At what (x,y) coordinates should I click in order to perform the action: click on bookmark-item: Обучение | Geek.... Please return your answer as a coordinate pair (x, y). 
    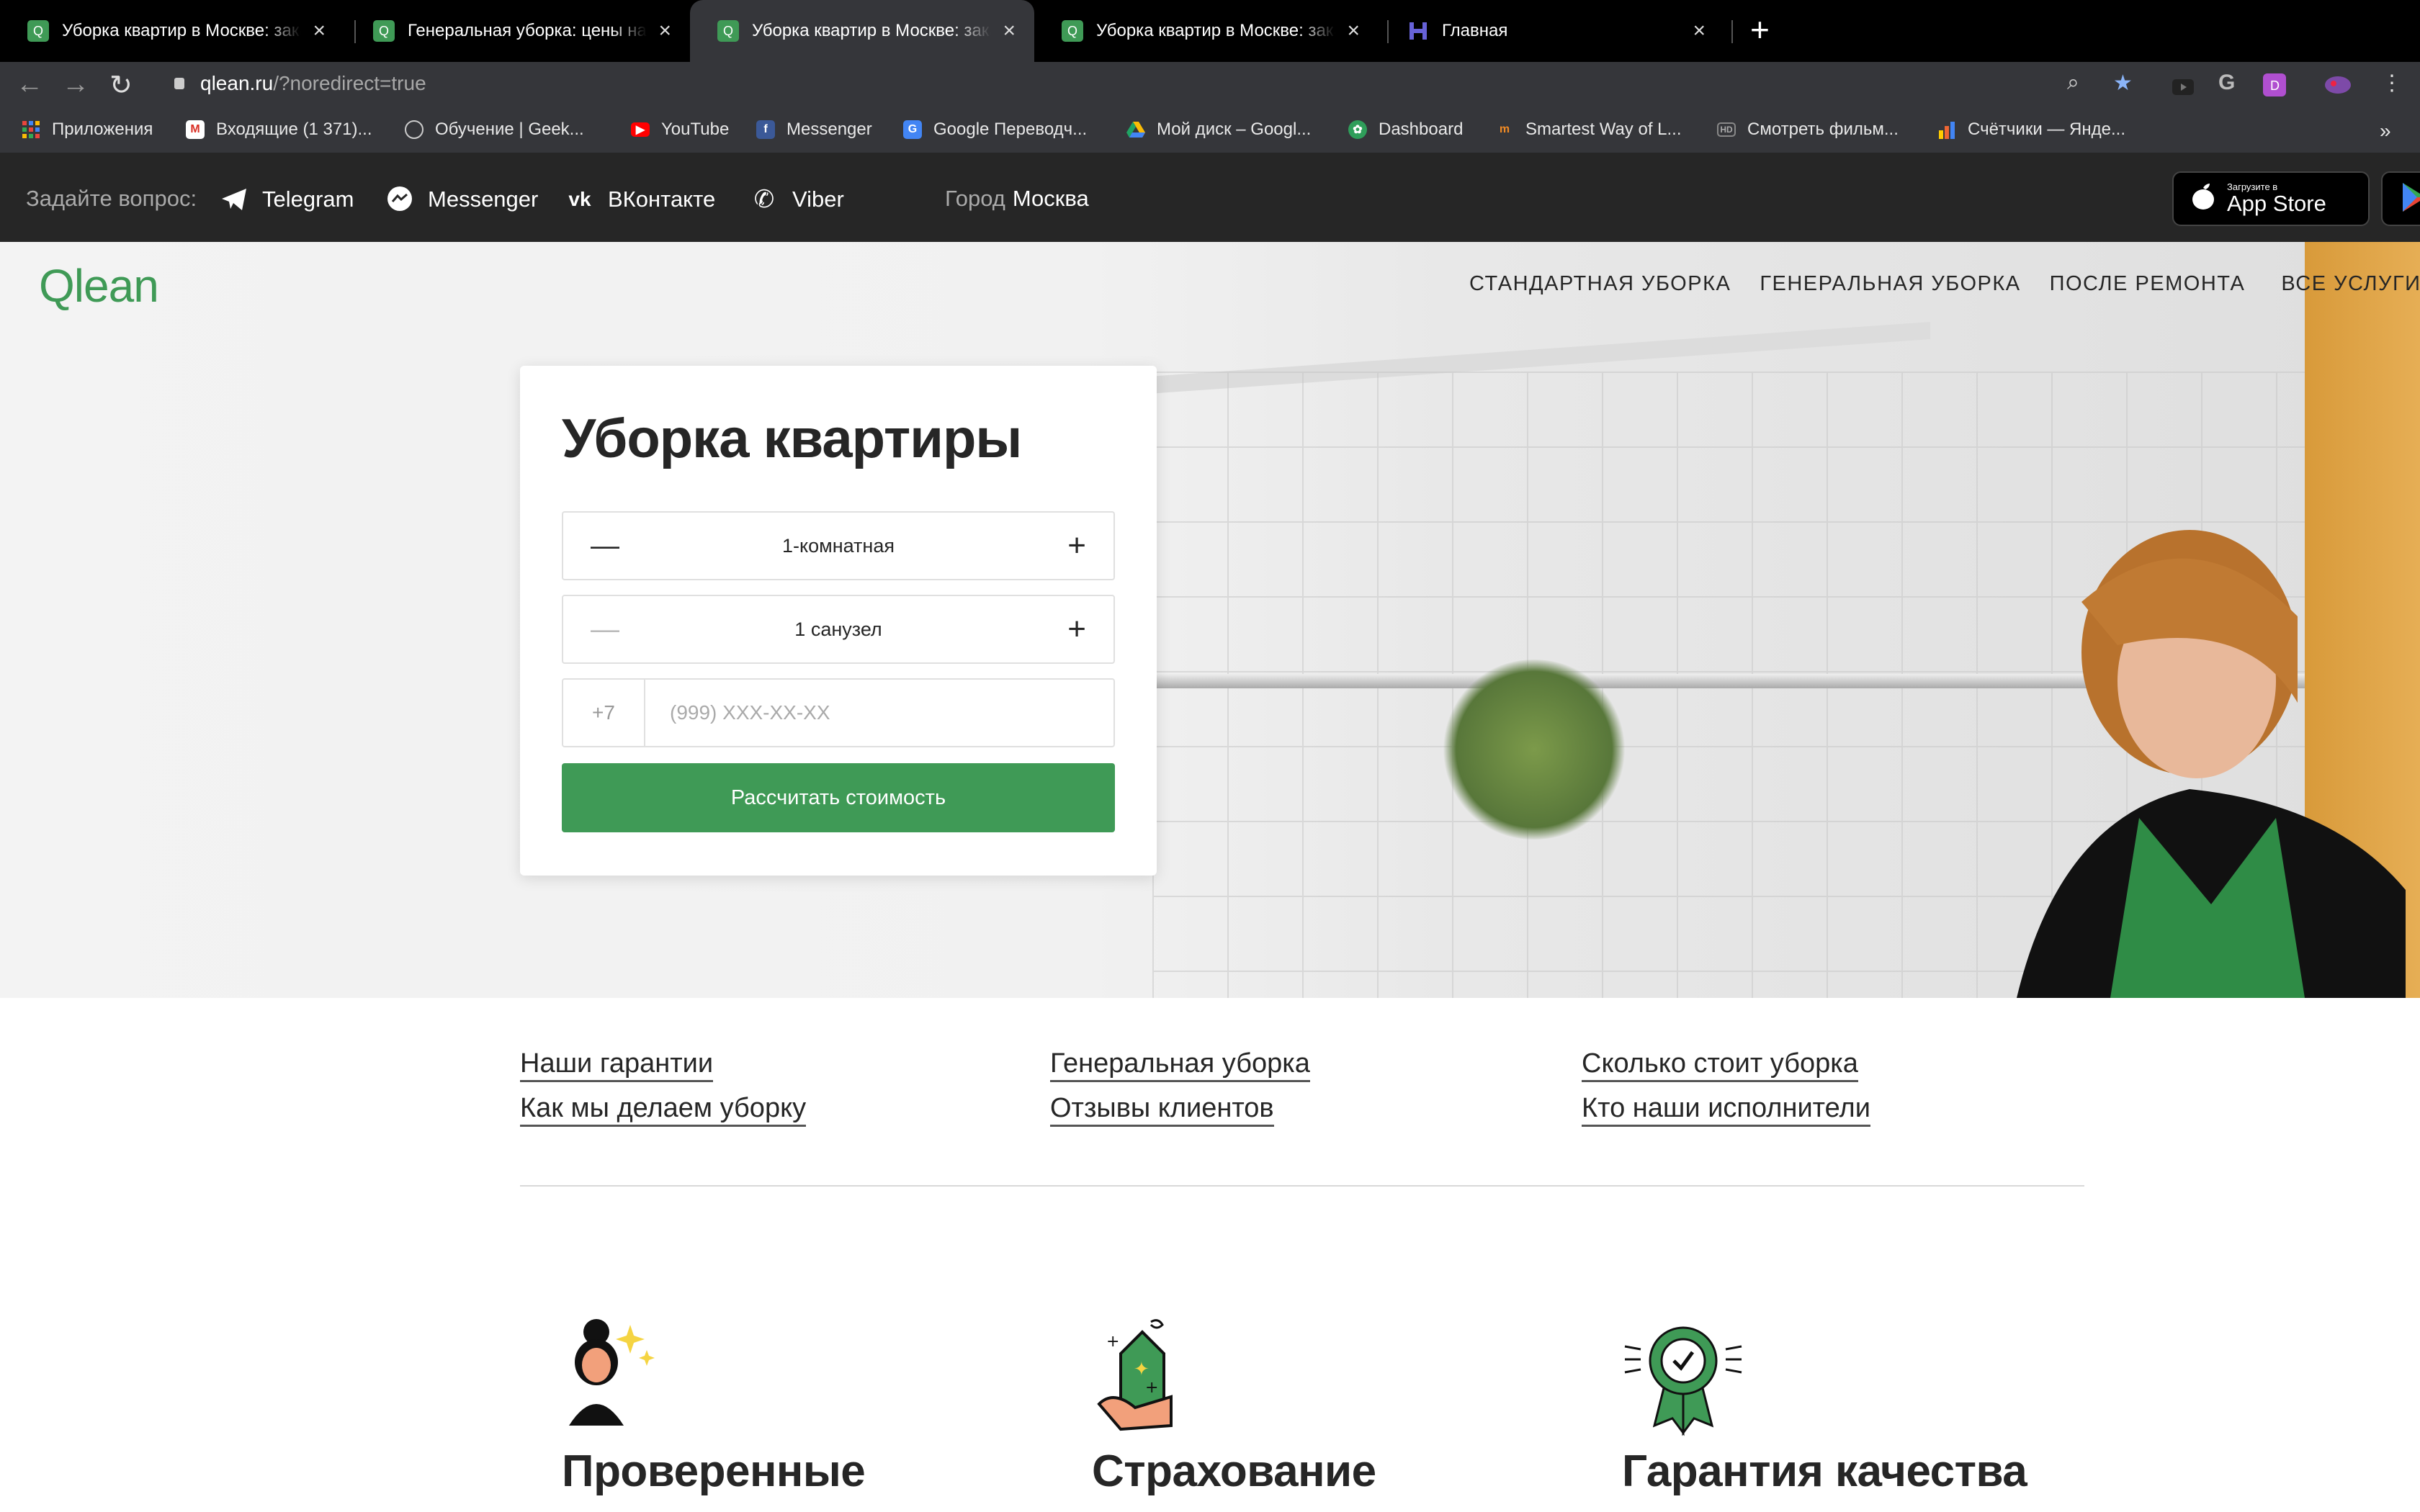
    Looking at the image, I should click on (494, 130).